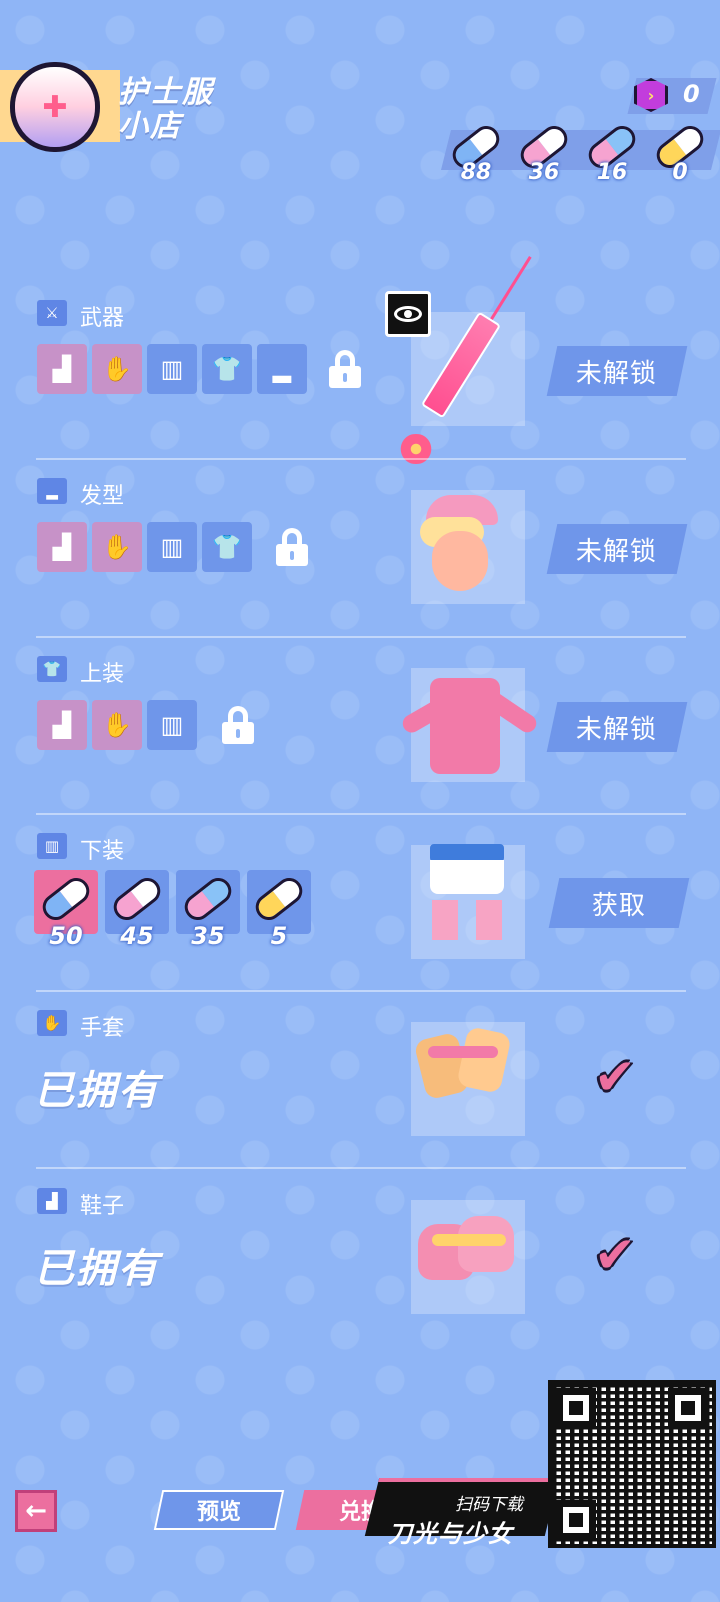  What do you see at coordinates (52, 313) in the screenshot?
I see `sword-icon: ⚔` at bounding box center [52, 313].